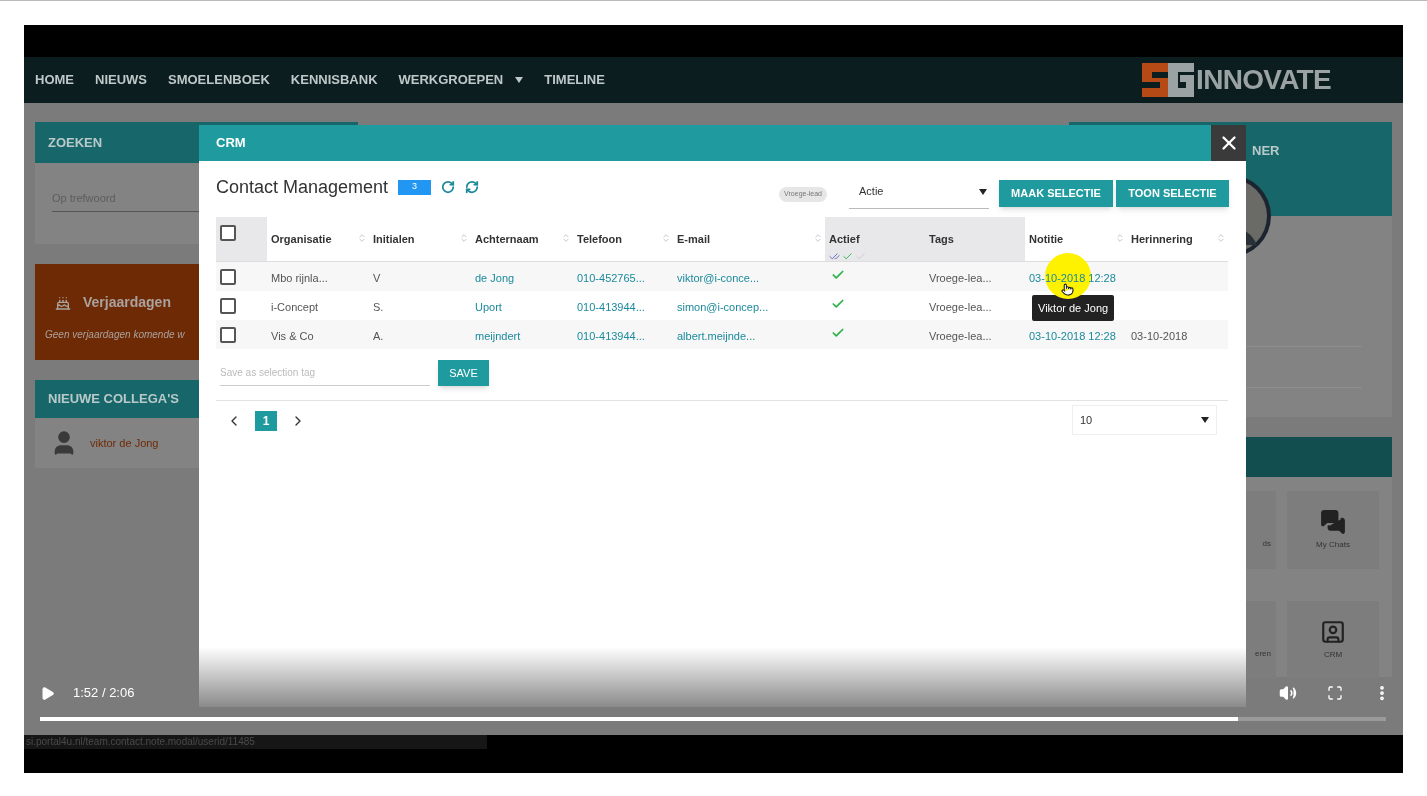 The image size is (1427, 796). Describe the element at coordinates (420, 239) in the screenshot. I see `column-header: Initialen` at that location.